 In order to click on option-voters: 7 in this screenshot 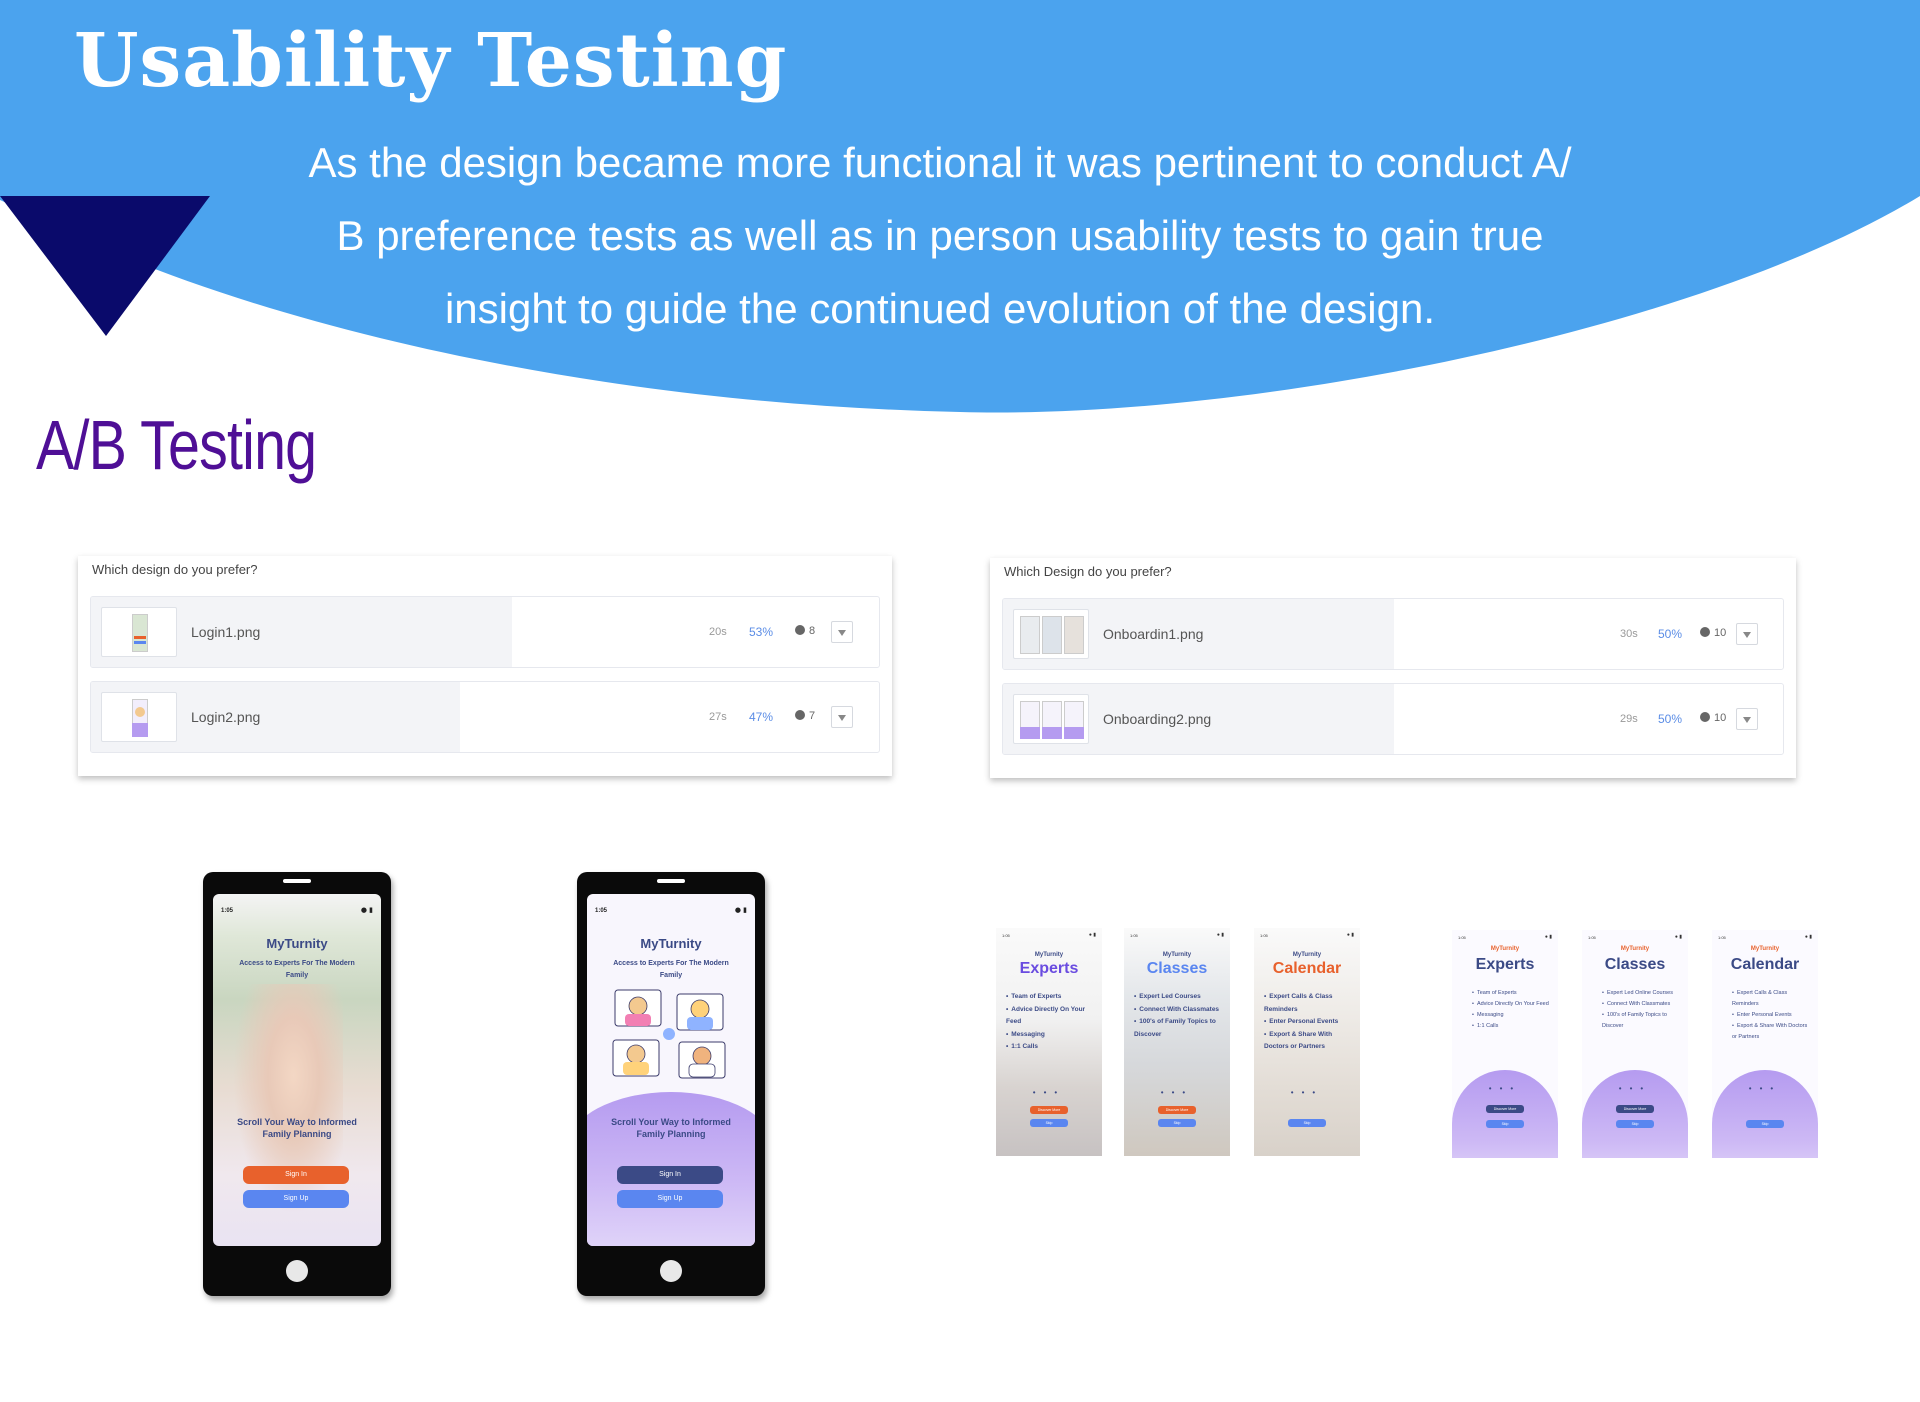, I will do `click(805, 716)`.